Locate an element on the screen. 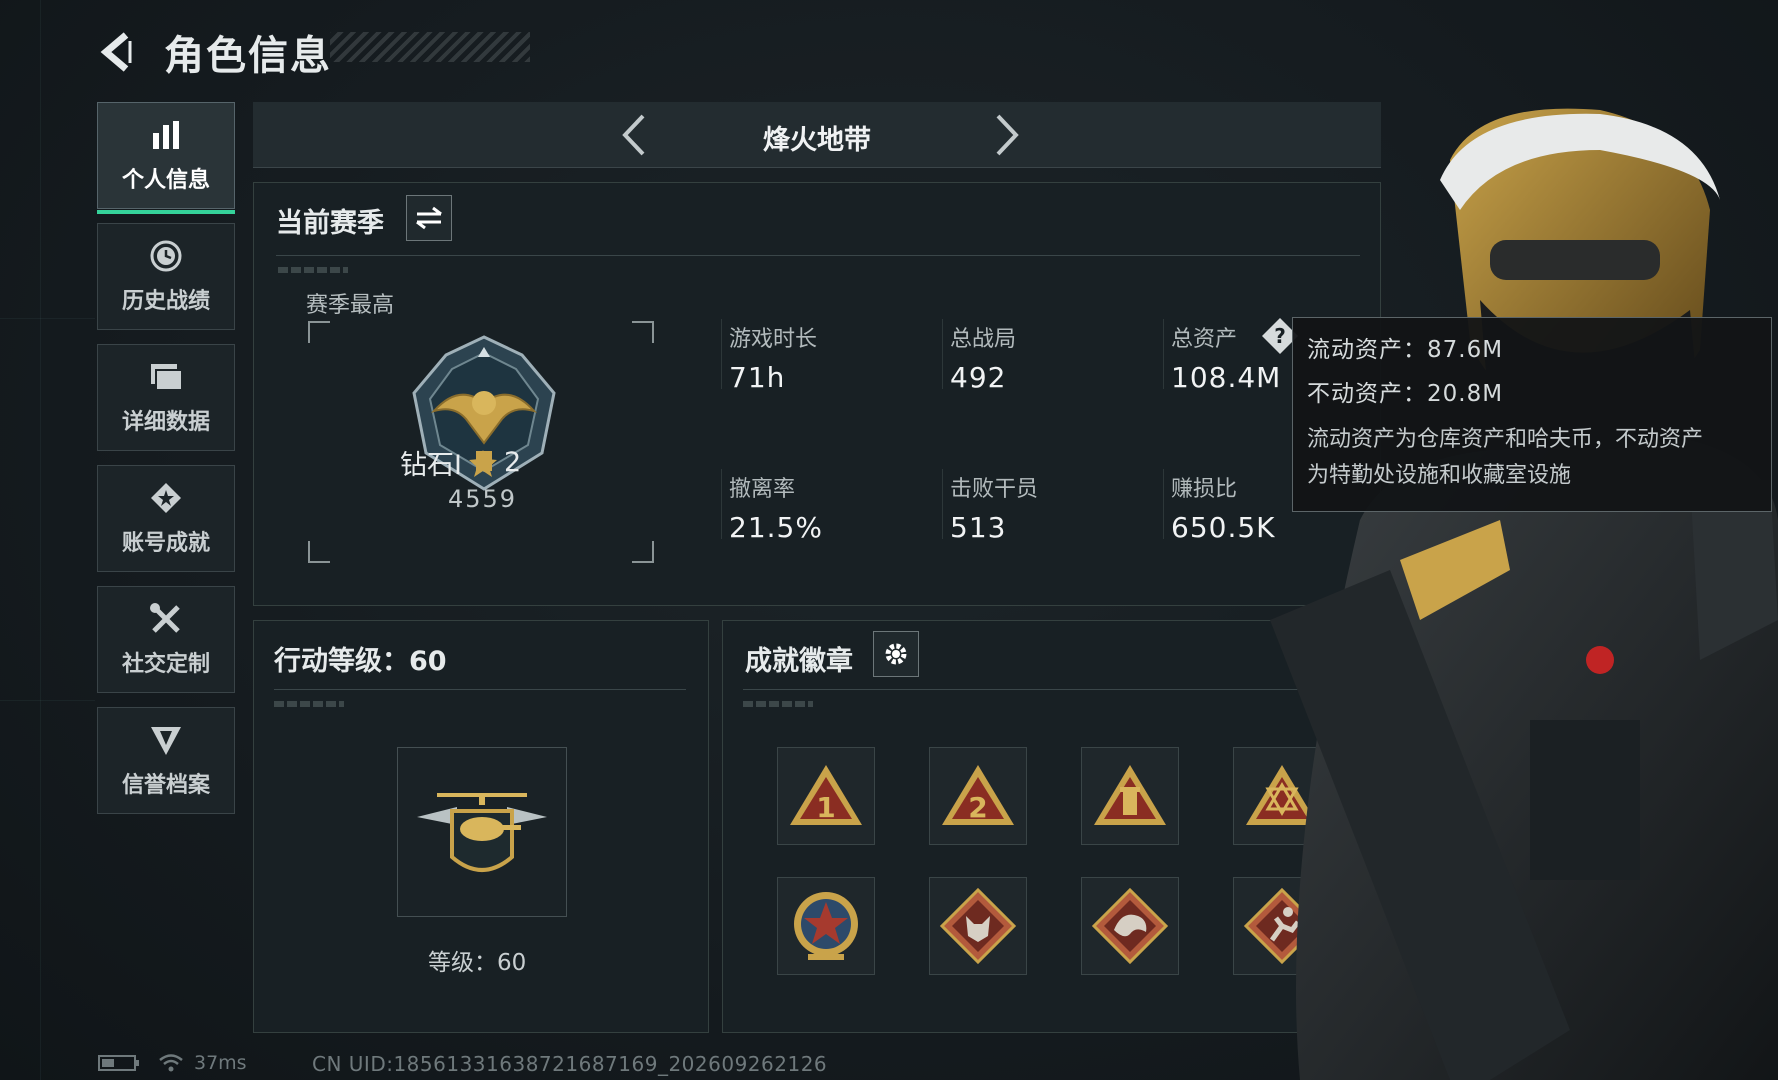 The width and height of the screenshot is (1778, 1080). badges-title: 成就徽章 is located at coordinates (799, 661).